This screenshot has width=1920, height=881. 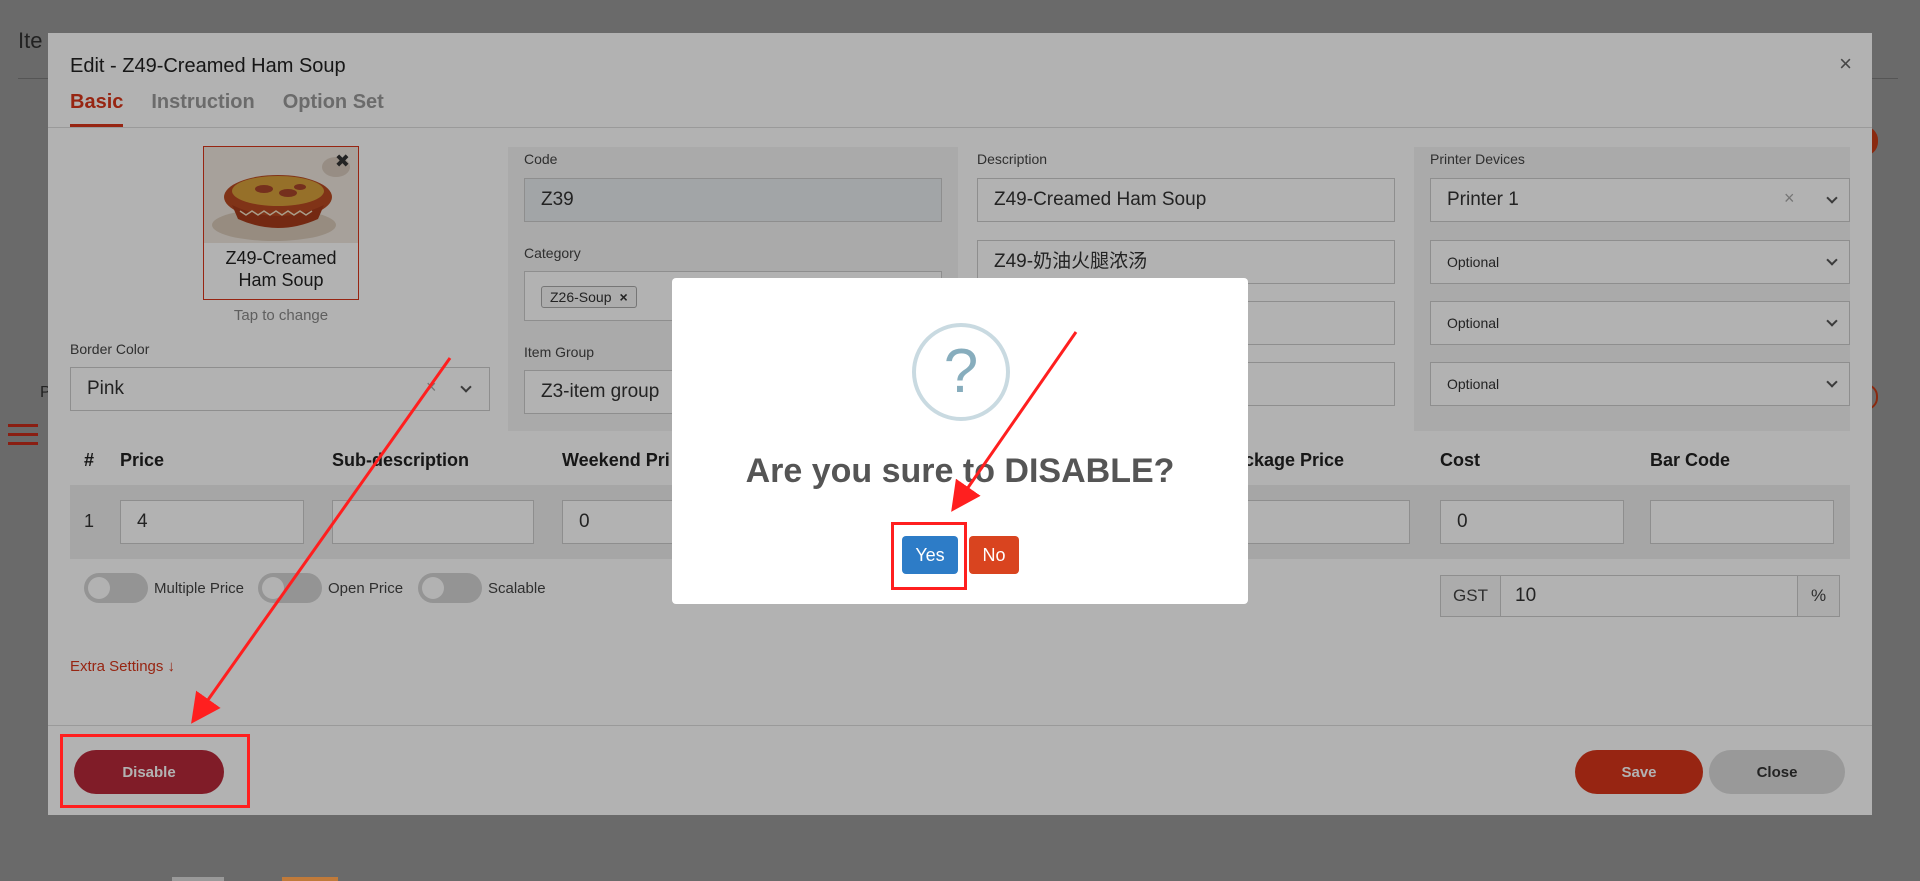 What do you see at coordinates (1460, 460) in the screenshot?
I see `col-cost: Cost` at bounding box center [1460, 460].